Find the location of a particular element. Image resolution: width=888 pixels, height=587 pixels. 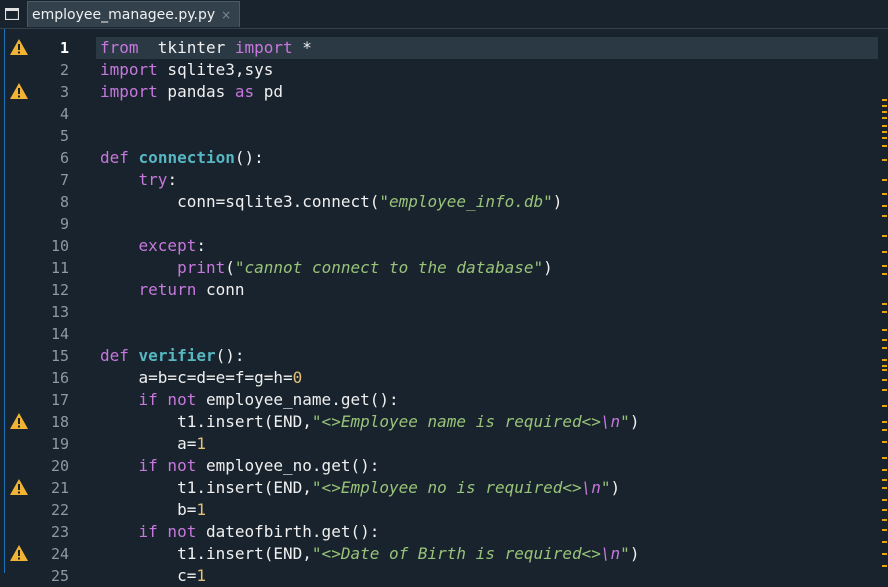

line-number: 22 is located at coordinates (59, 510).